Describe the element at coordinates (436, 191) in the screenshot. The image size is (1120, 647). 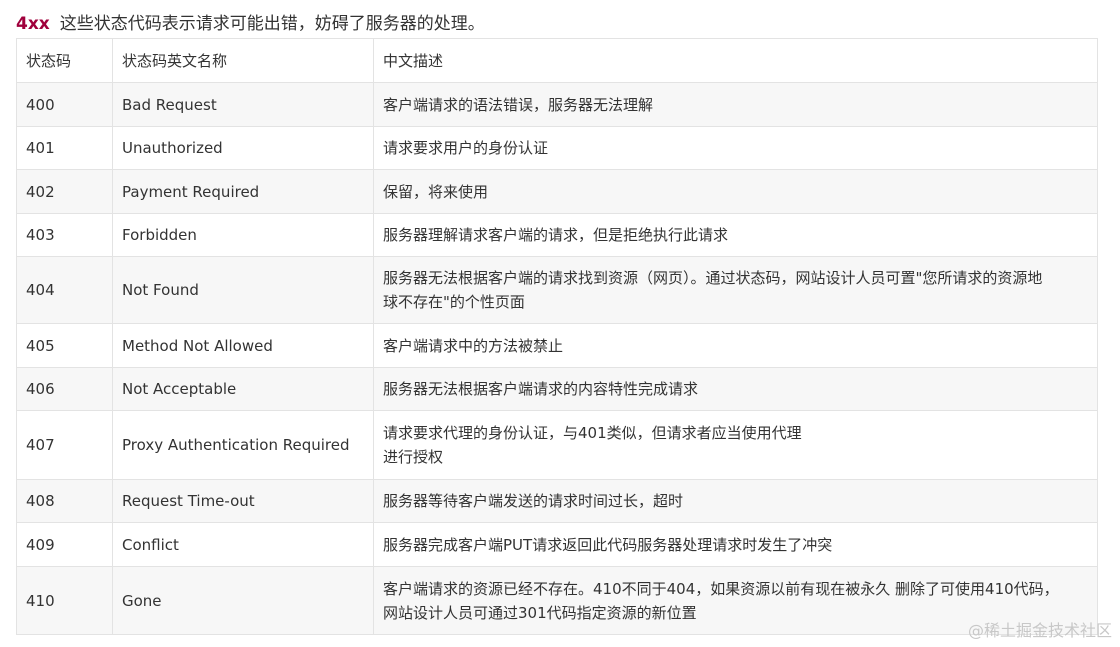
I see `description-line: 保留，将来使用` at that location.